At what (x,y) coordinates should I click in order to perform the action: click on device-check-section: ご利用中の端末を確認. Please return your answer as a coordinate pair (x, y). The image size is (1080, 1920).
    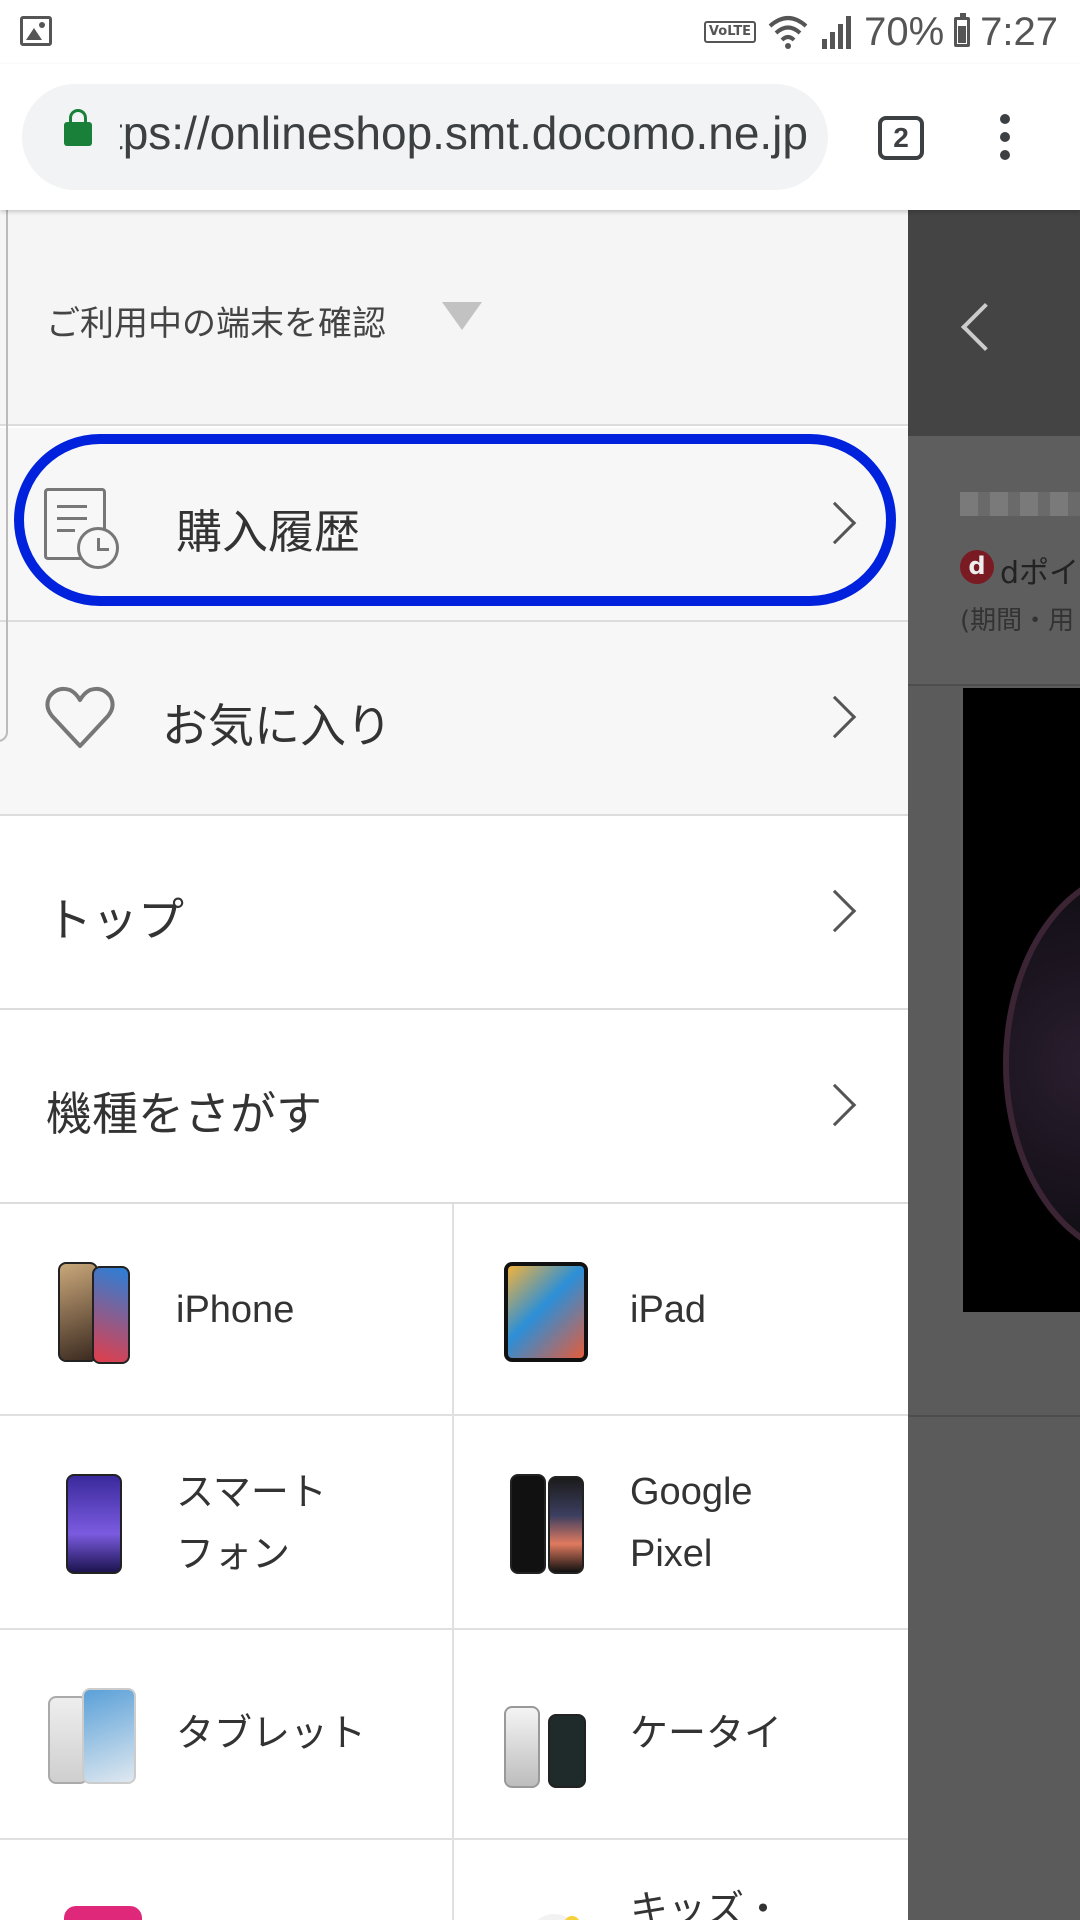
    Looking at the image, I should click on (454, 318).